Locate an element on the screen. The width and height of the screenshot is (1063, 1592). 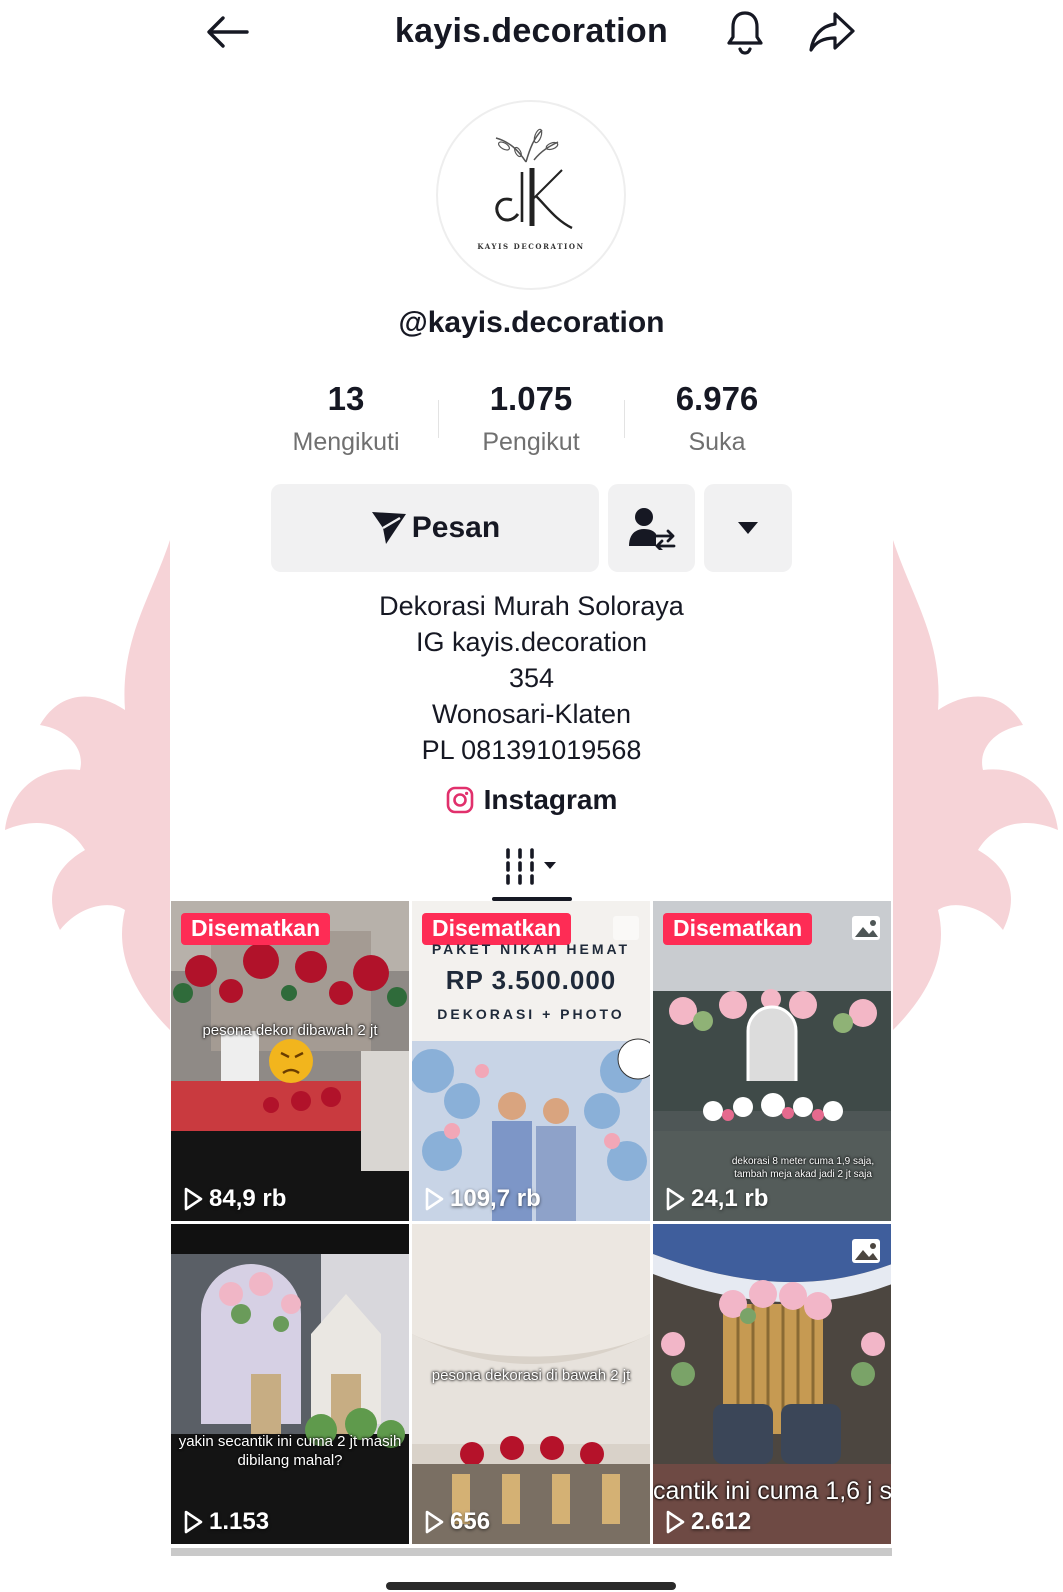
view-count-value: 656 is located at coordinates (470, 1521).